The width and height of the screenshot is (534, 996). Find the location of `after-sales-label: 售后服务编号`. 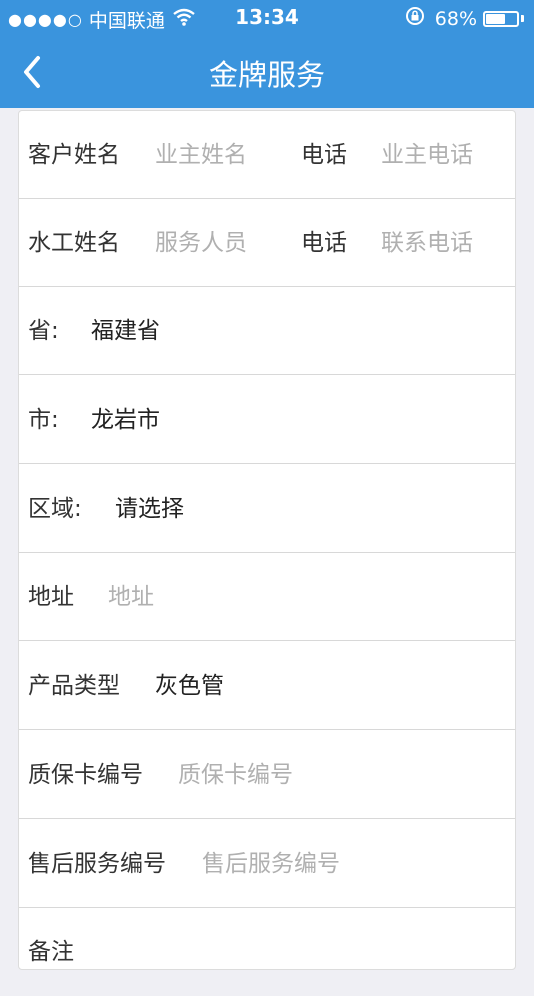

after-sales-label: 售后服务编号 is located at coordinates (97, 864).